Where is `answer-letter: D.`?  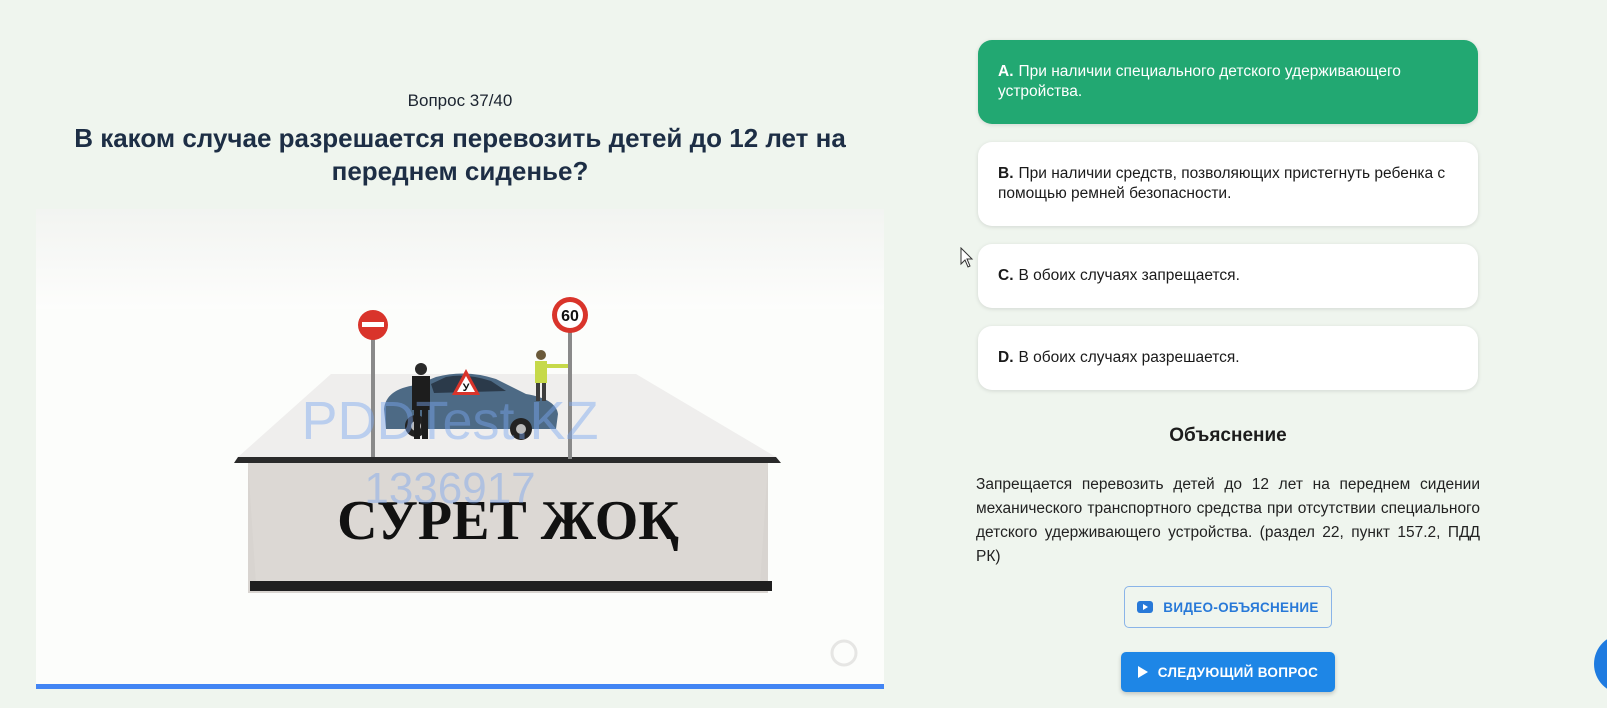 answer-letter: D. is located at coordinates (1006, 357).